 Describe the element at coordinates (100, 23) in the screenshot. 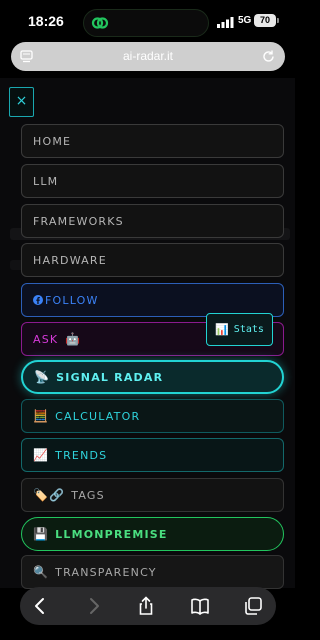

I see `link-chain-icon` at that location.